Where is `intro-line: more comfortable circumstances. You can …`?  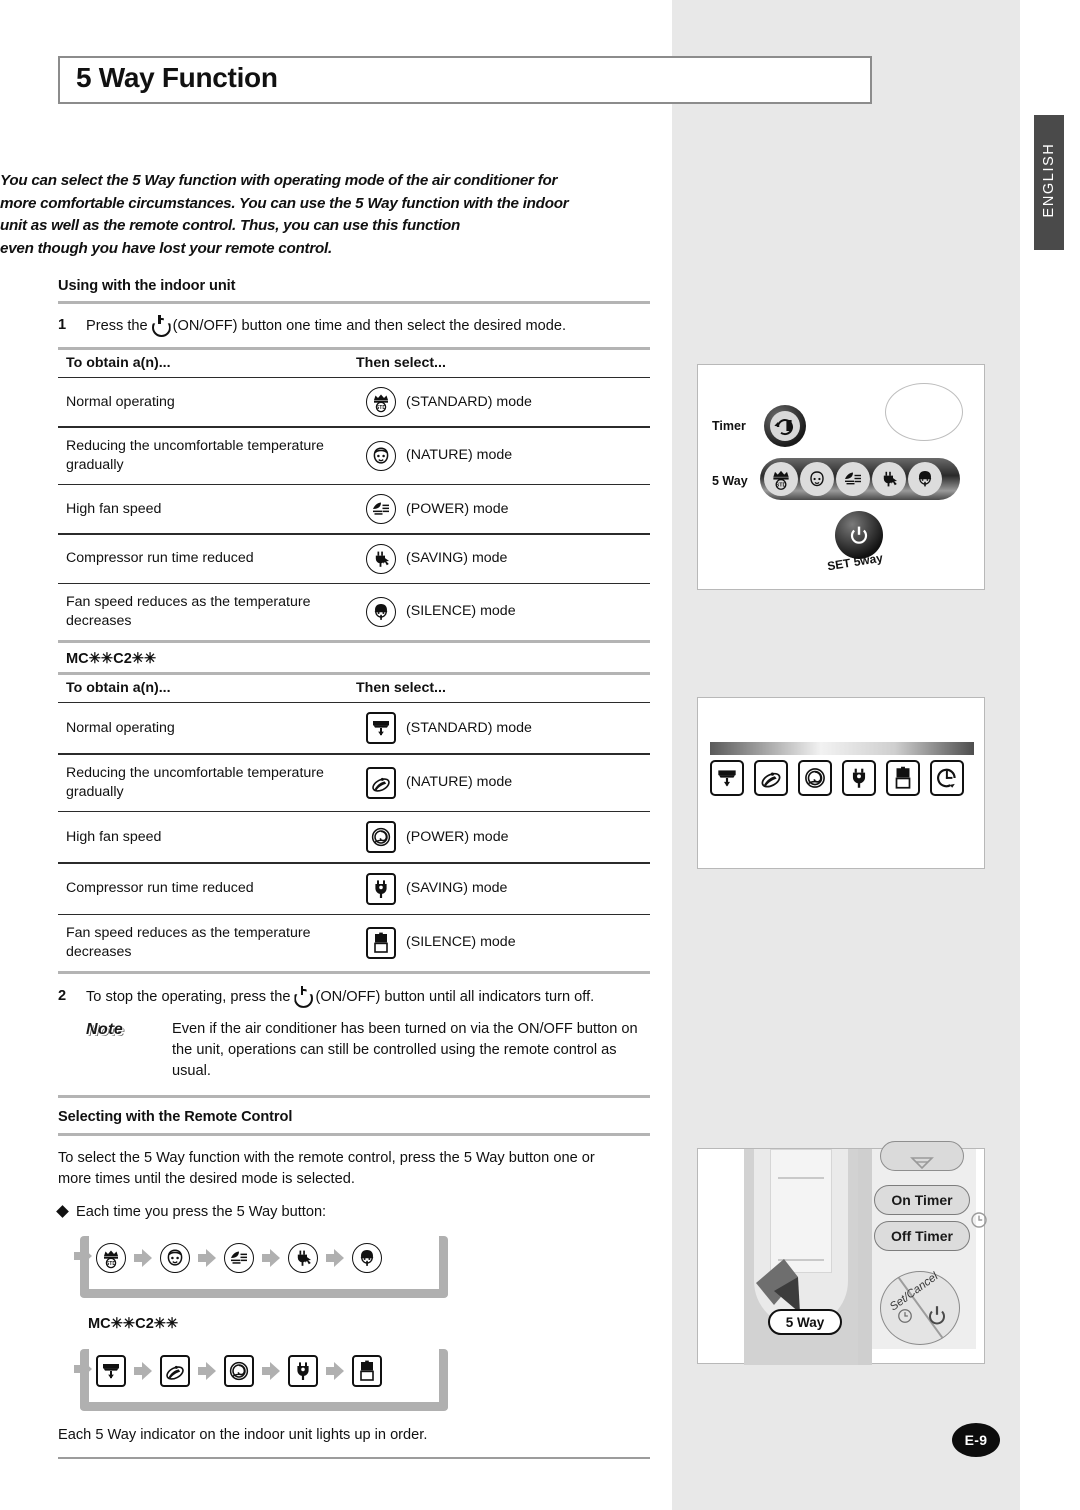
intro-line: more comfortable circumstances. You can … is located at coordinates (284, 203).